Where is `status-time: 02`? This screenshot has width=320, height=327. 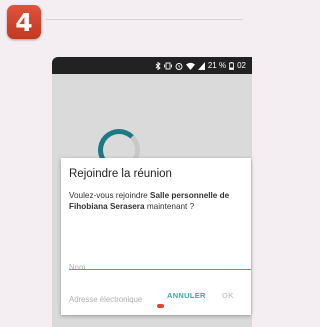 status-time: 02 is located at coordinates (241, 65).